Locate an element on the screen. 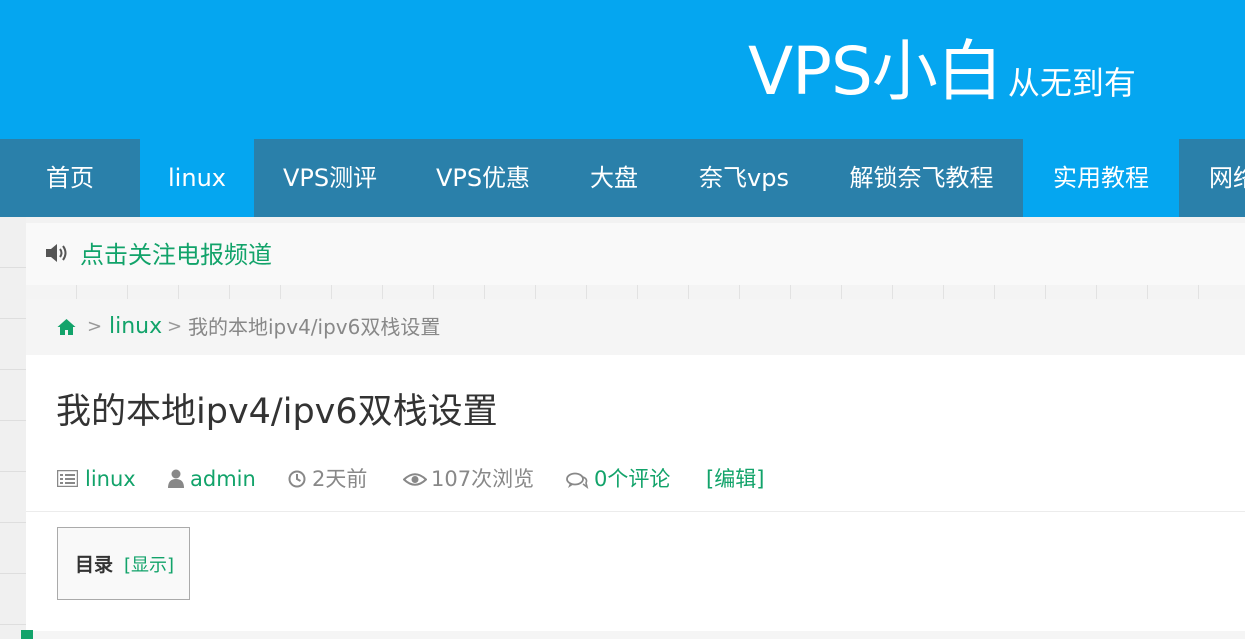 The image size is (1245, 639). meta-author-link: admin is located at coordinates (223, 479).